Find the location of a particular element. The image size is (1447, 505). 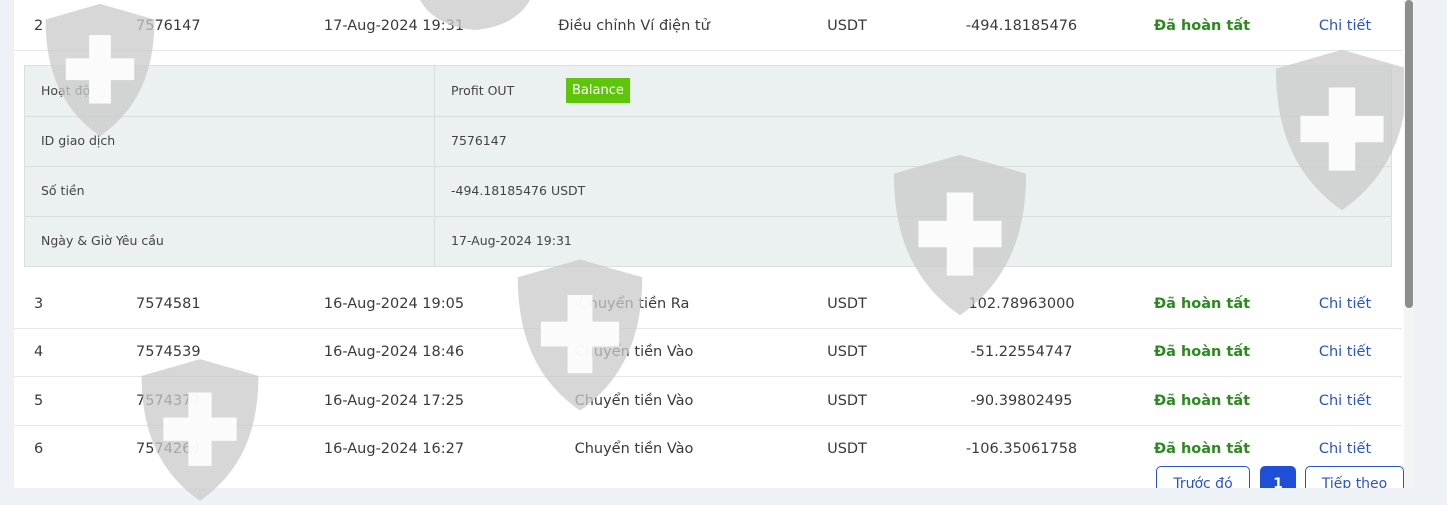

amount: -51.22554747 is located at coordinates (1021, 352).